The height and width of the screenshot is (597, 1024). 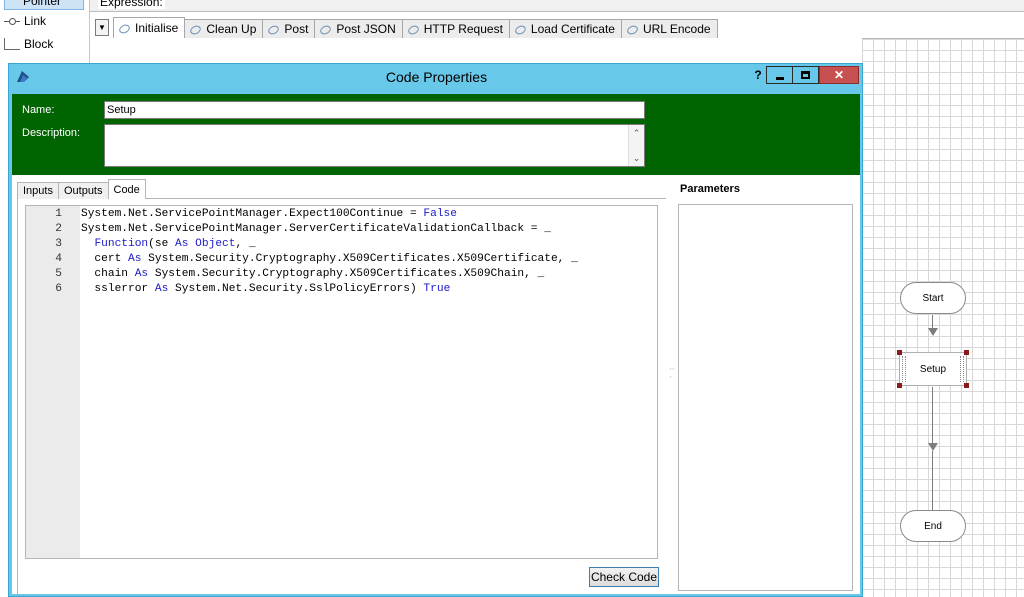 I want to click on tab-code: Code, so click(x=126, y=189).